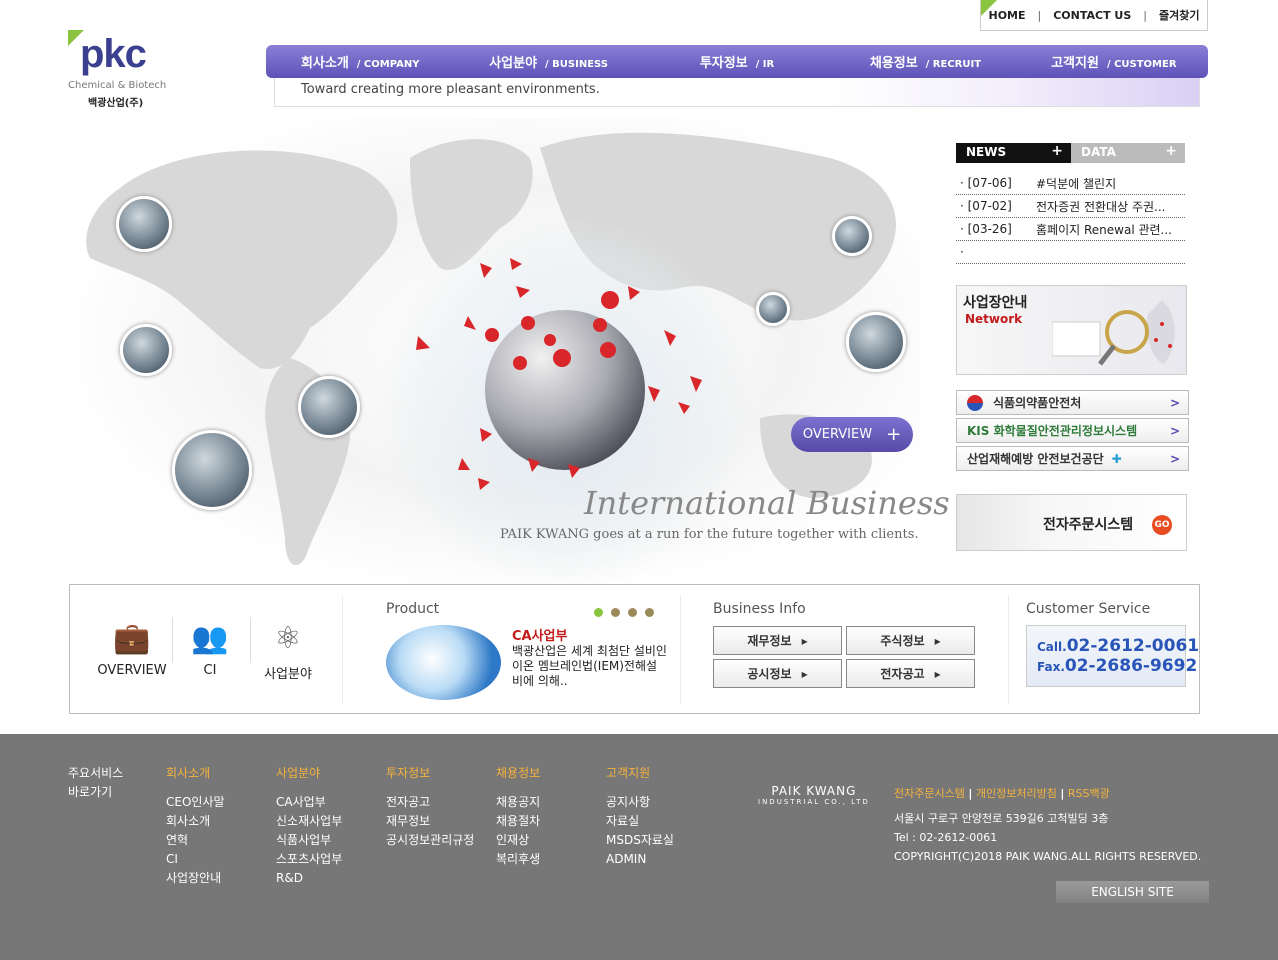  I want to click on quick-overview: 💼 OVERVIEW, so click(132, 646).